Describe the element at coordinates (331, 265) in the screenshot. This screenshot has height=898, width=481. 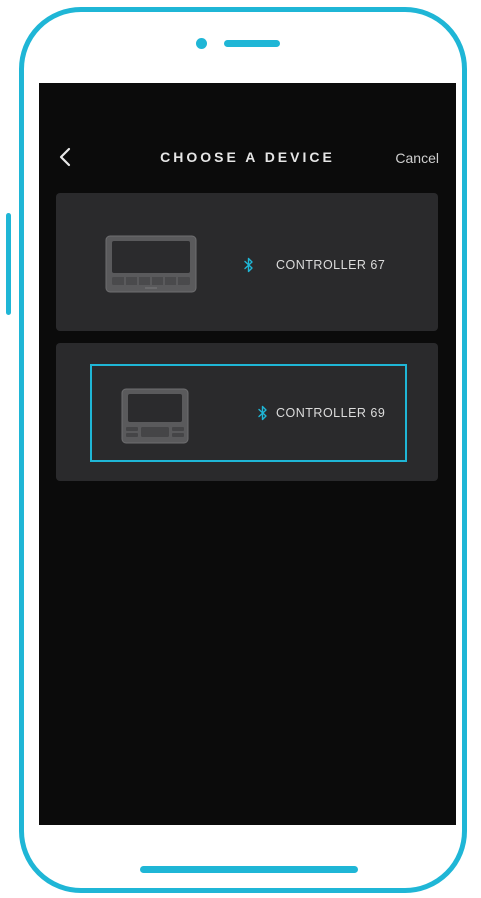
I see `device-name-label: CONTROLLER 67` at that location.